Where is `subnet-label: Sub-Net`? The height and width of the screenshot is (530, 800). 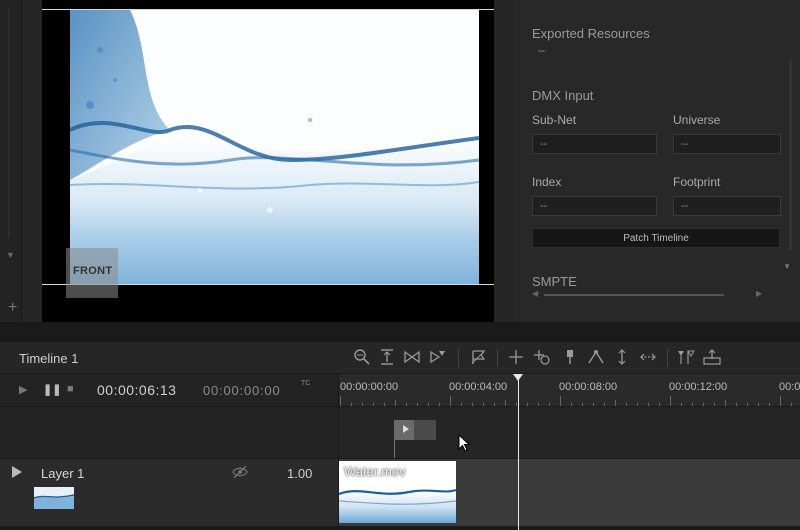
subnet-label: Sub-Net is located at coordinates (554, 120).